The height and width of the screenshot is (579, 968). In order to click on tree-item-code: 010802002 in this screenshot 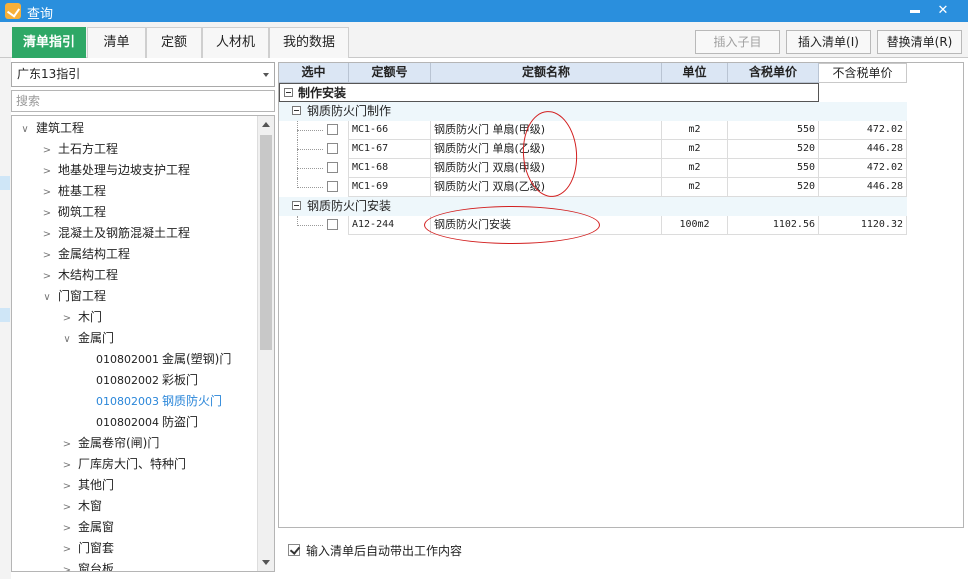, I will do `click(127, 380)`.